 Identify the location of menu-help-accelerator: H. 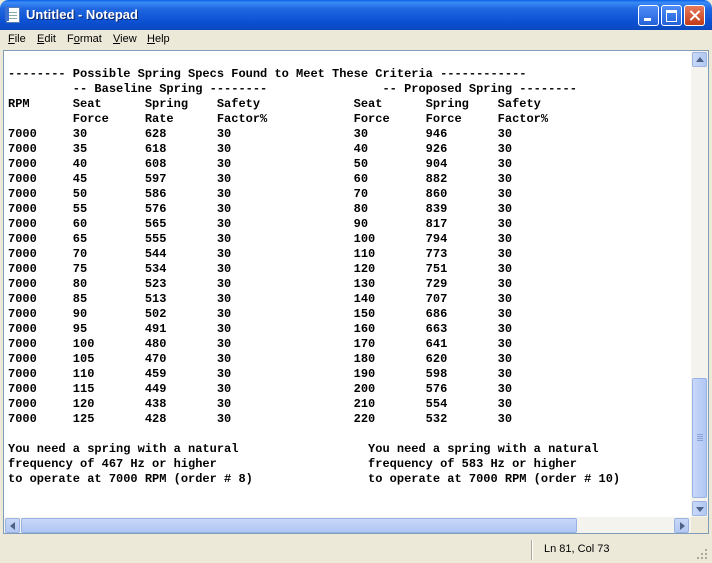
(151, 39).